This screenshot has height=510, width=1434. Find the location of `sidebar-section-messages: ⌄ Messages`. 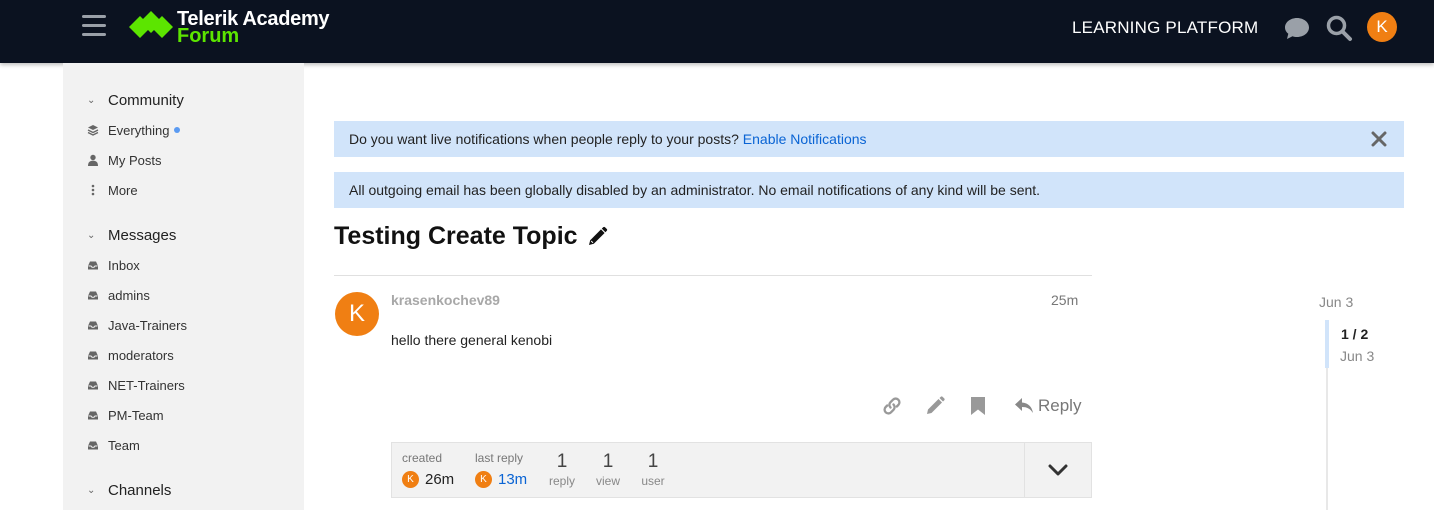

sidebar-section-messages: ⌄ Messages is located at coordinates (131, 237).